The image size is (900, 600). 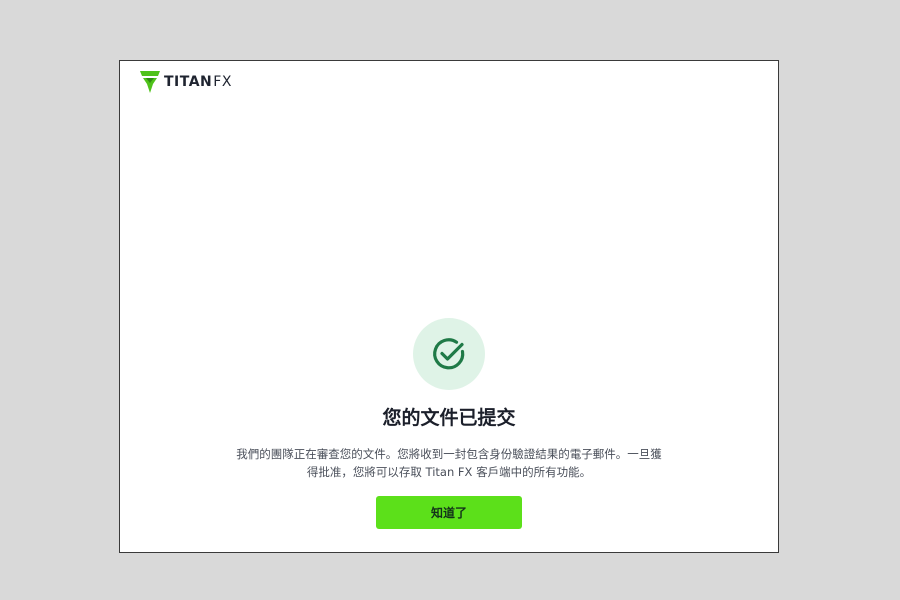 What do you see at coordinates (150, 82) in the screenshot?
I see `titan-fx-logo-icon` at bounding box center [150, 82].